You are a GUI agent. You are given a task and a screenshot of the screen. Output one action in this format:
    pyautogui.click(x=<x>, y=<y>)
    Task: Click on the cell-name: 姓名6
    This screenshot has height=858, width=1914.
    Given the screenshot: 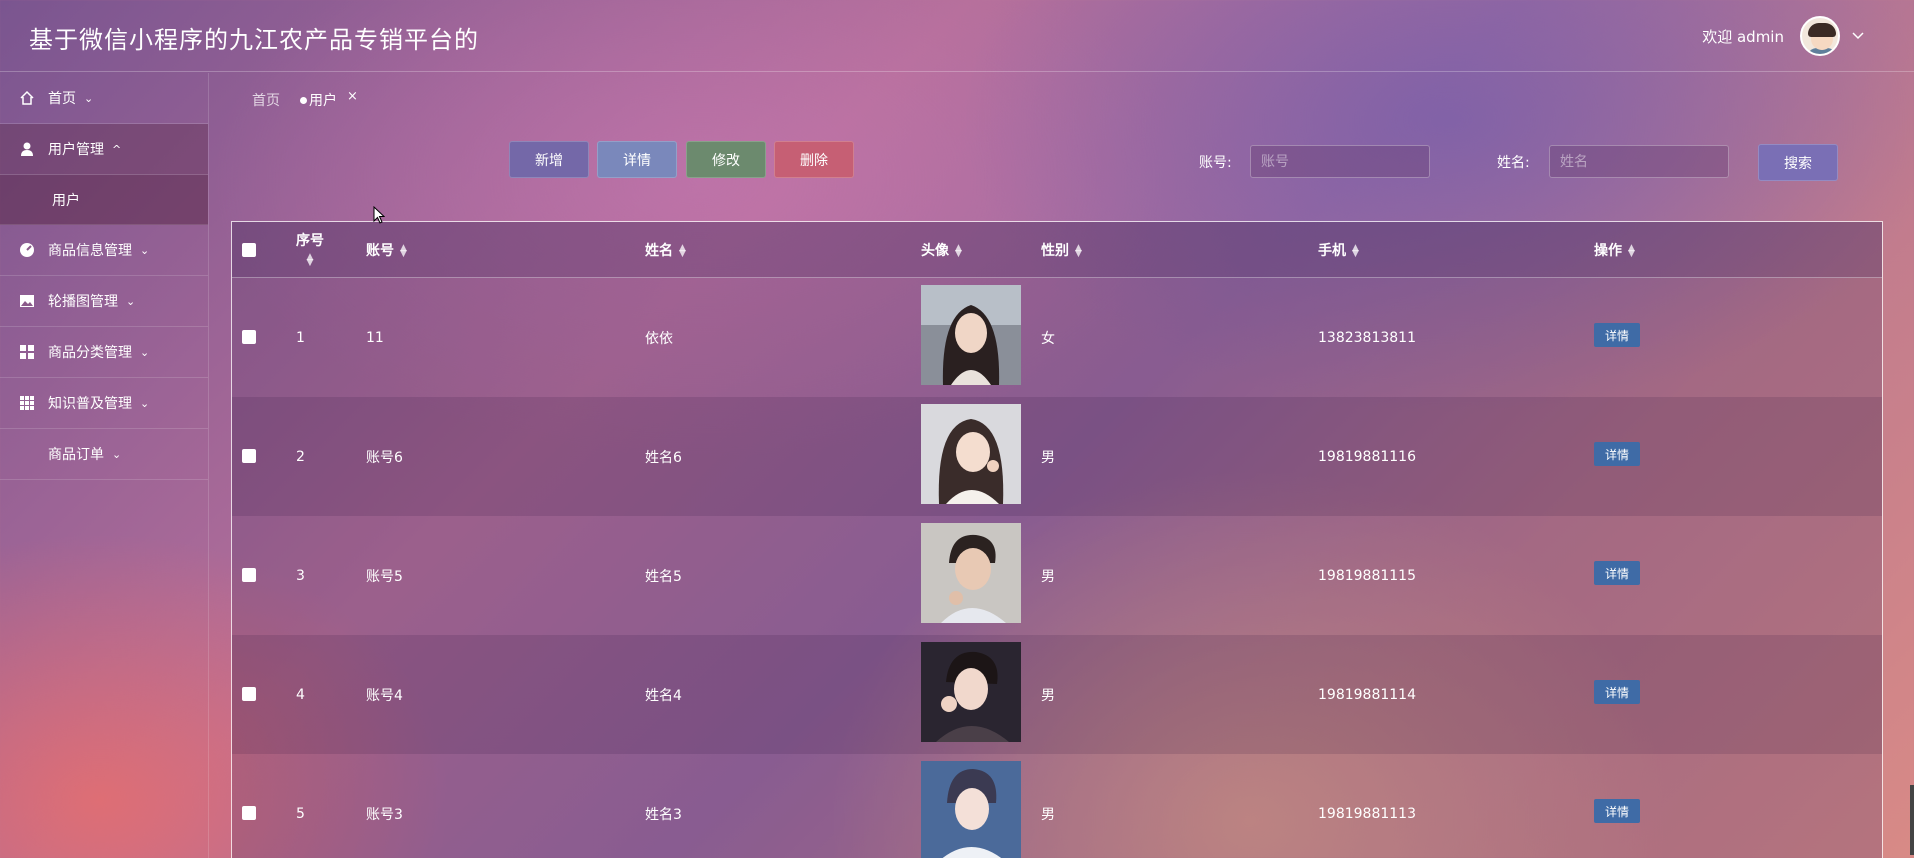 What is the action you would take?
    pyautogui.click(x=663, y=457)
    